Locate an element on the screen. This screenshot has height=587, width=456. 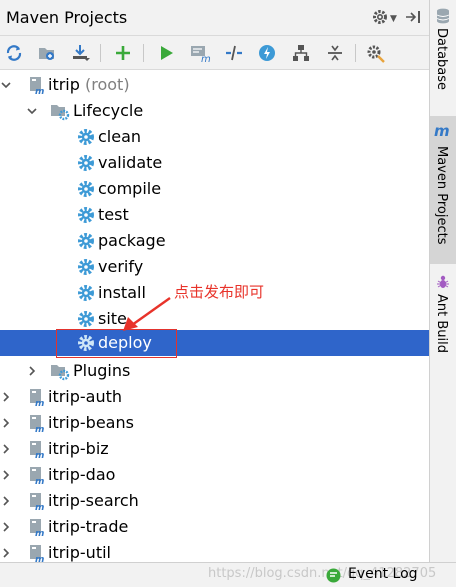
side-tab-maven-projects: m Maven Projects is located at coordinates (443, 190).